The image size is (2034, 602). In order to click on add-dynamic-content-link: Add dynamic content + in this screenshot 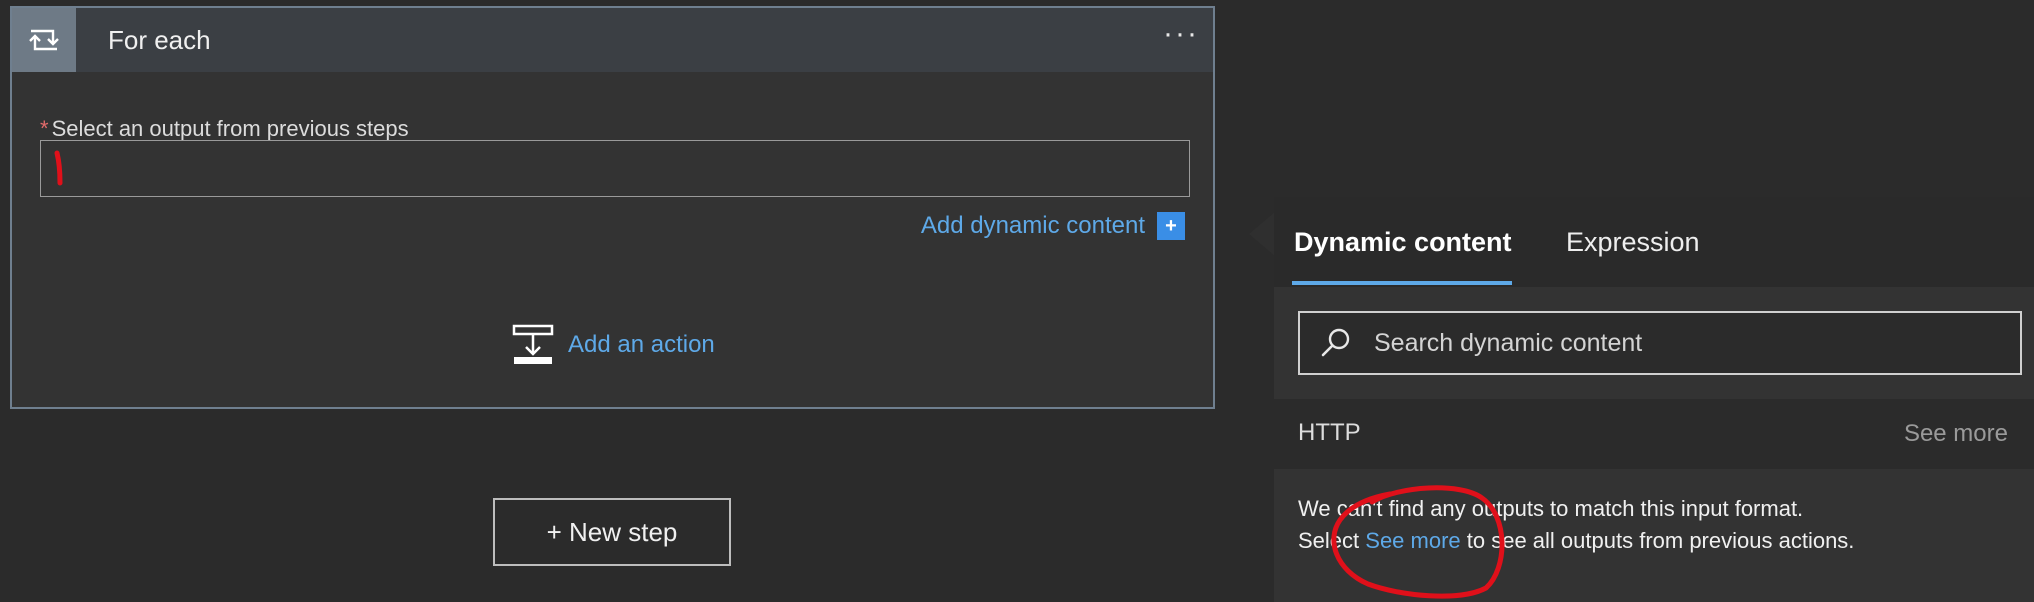, I will do `click(1053, 226)`.